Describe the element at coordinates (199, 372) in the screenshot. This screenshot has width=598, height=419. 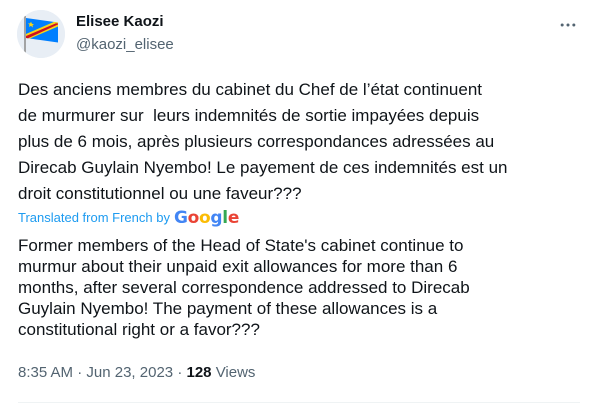
I see `views-count: 128` at that location.